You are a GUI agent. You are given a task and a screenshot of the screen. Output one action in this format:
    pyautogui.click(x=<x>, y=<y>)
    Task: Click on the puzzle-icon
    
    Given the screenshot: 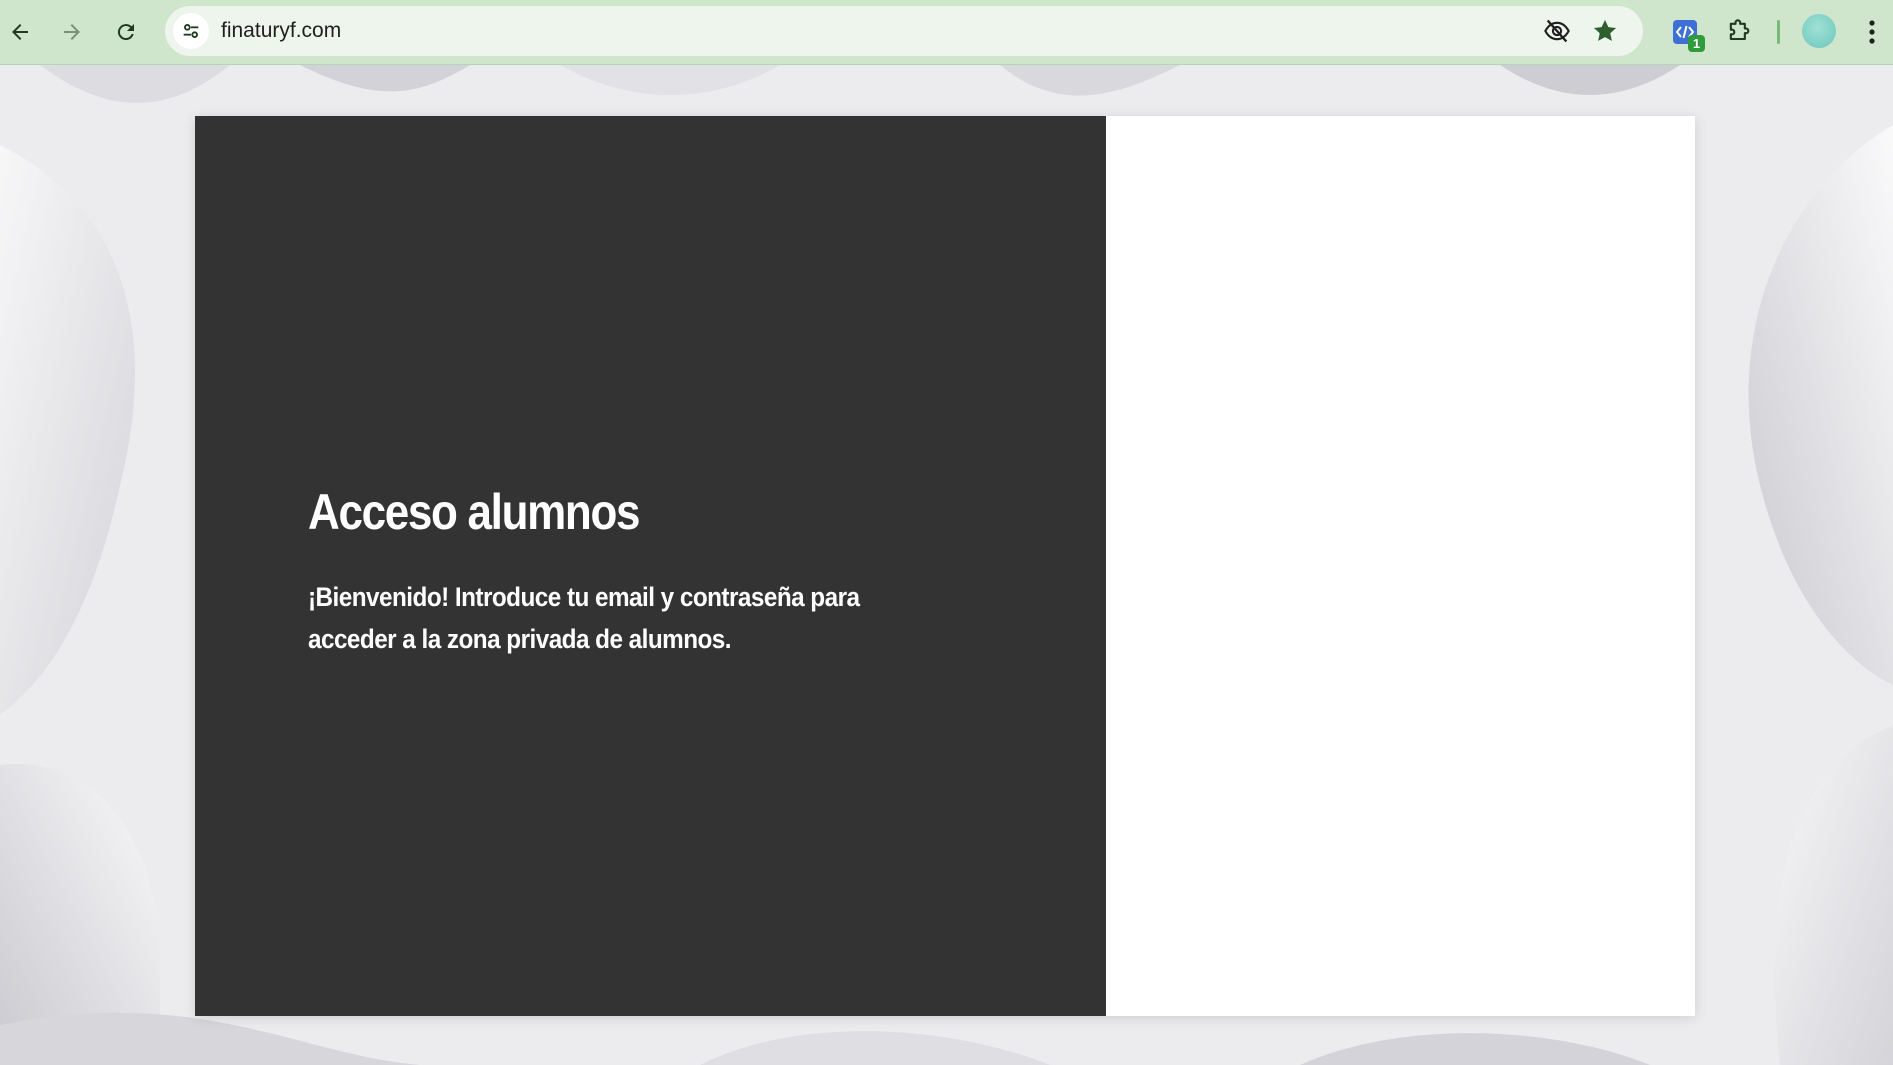 What is the action you would take?
    pyautogui.click(x=1739, y=30)
    